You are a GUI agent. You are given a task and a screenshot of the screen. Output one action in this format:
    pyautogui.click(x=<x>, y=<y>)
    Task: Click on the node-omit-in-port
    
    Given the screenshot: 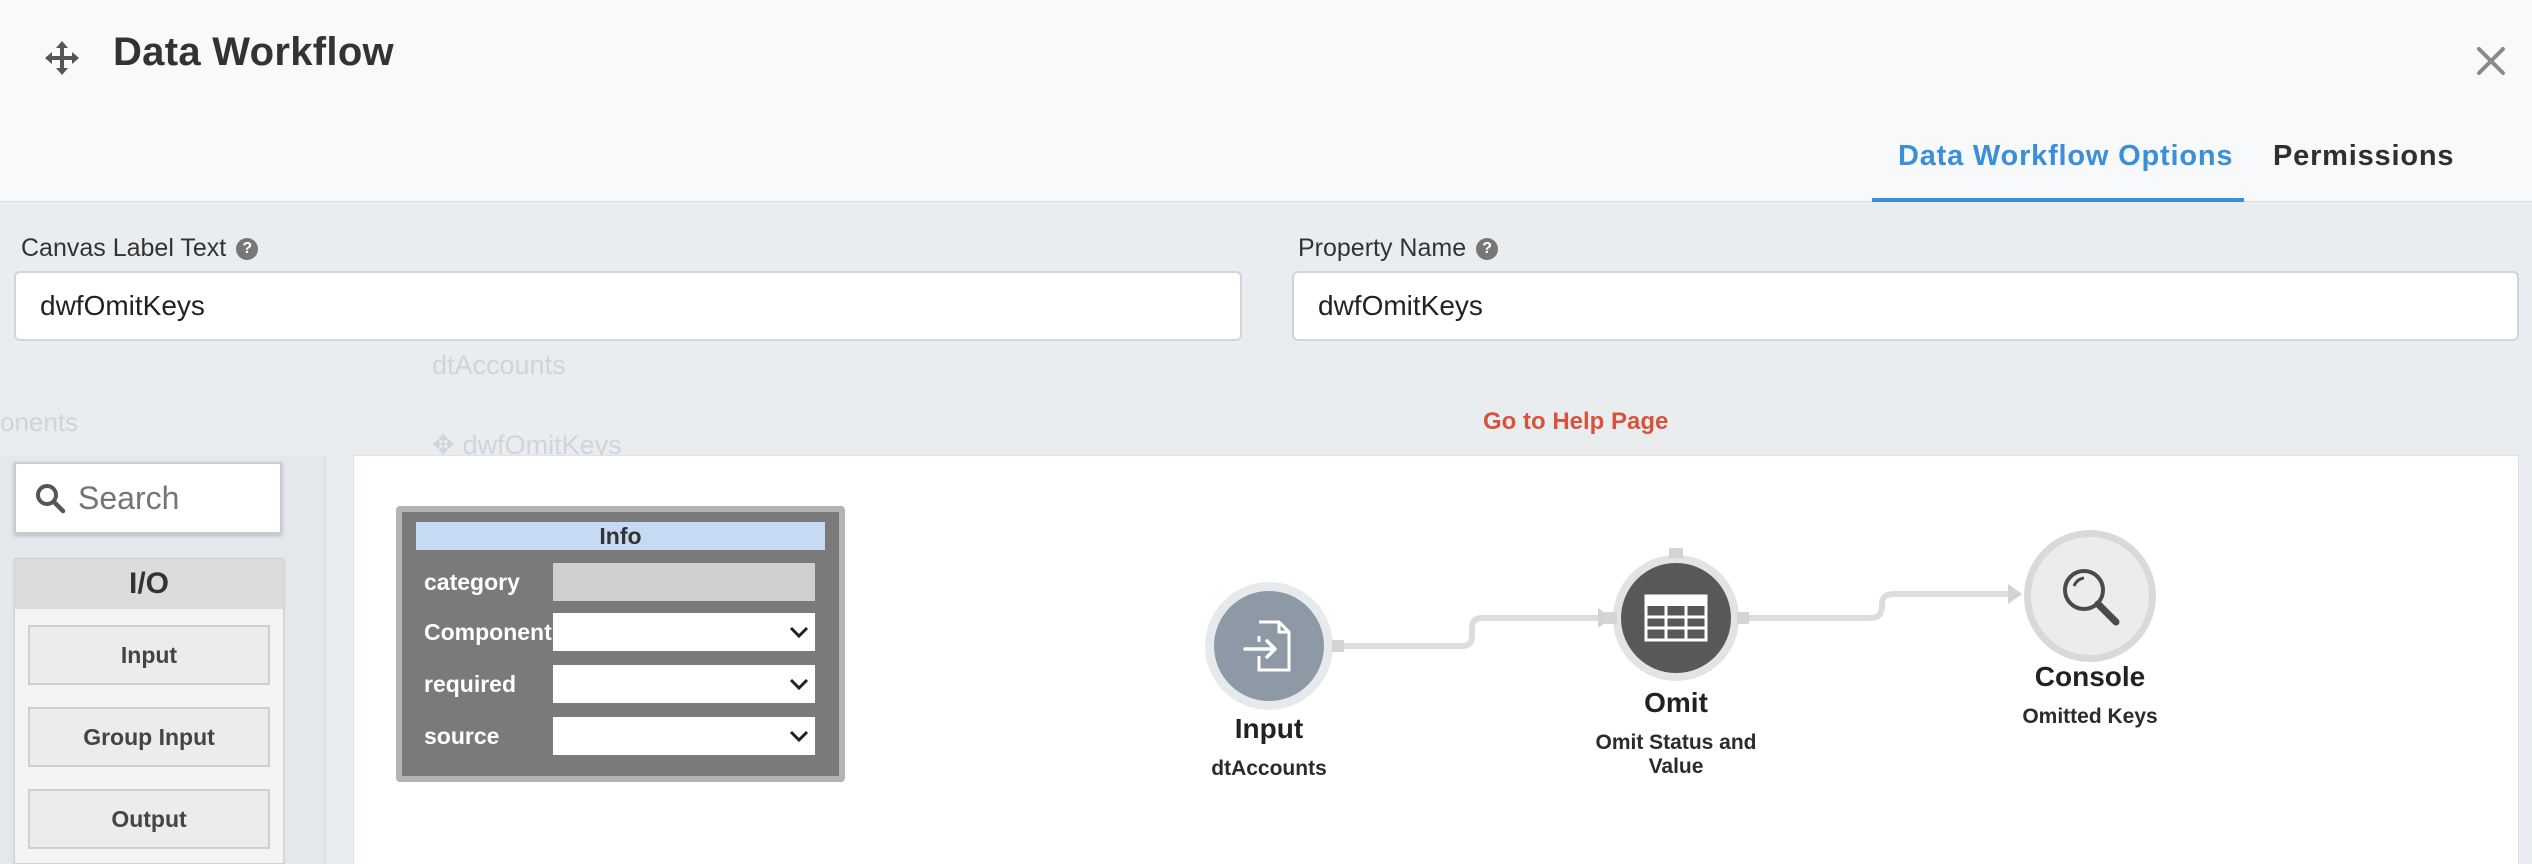 What is the action you would take?
    pyautogui.click(x=1611, y=618)
    